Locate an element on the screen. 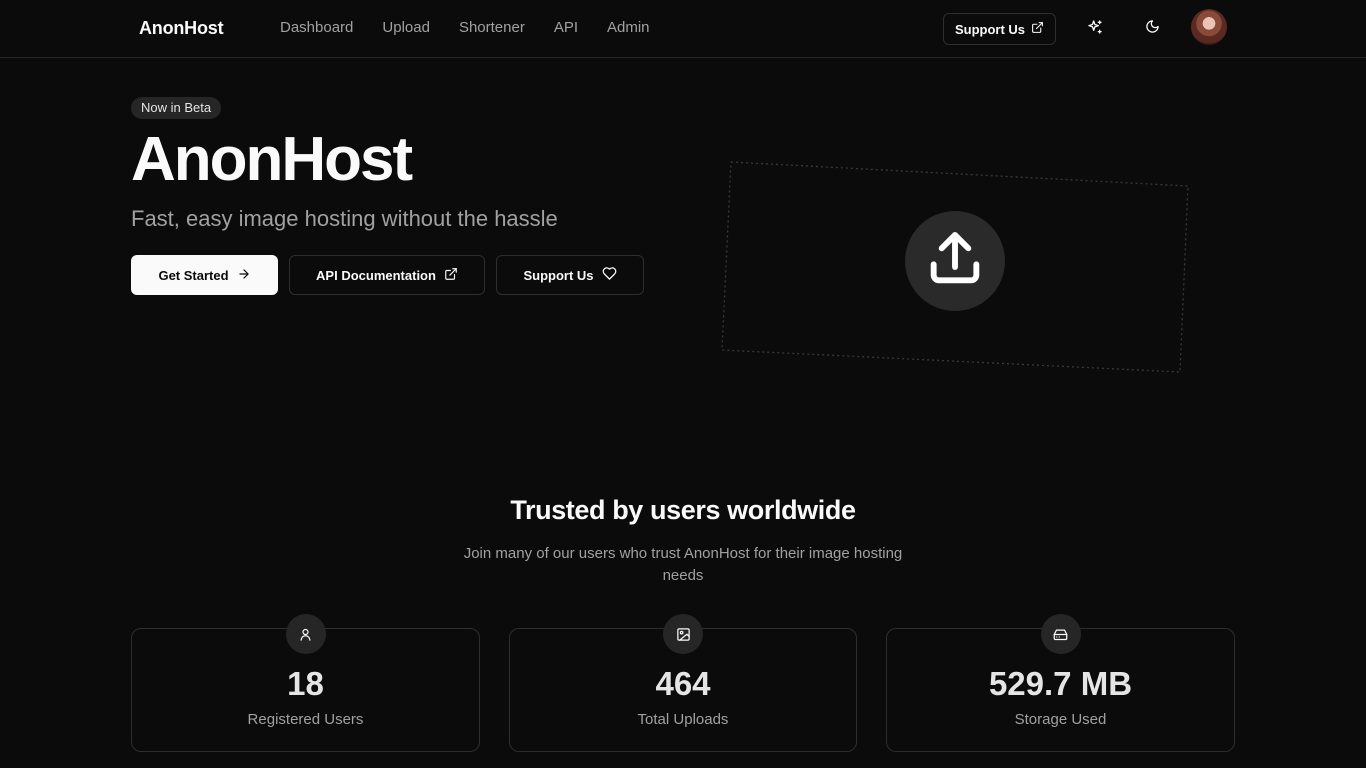  beta-badge: Now in Beta is located at coordinates (176, 108).